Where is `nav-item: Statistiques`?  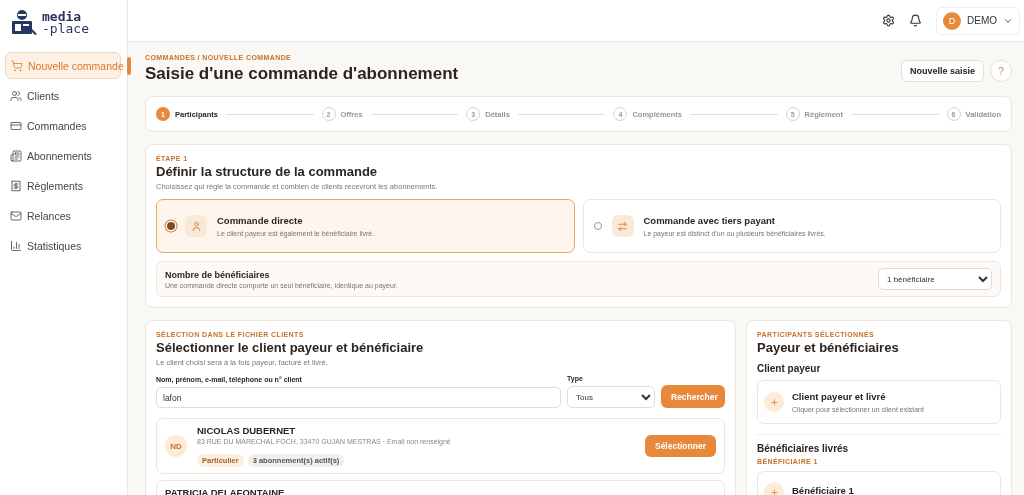
nav-item: Statistiques is located at coordinates (63, 245).